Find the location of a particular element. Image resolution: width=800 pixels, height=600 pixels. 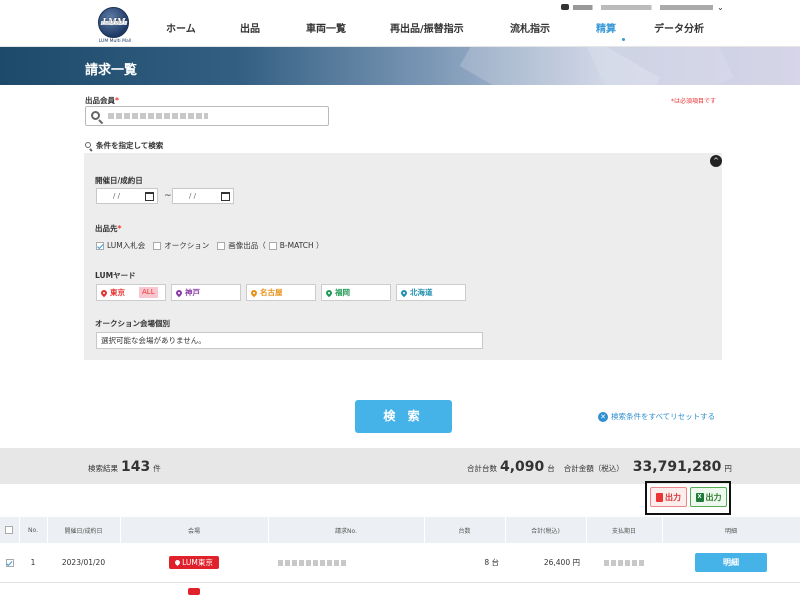

dest-label: 画像出品（ is located at coordinates (247, 245).